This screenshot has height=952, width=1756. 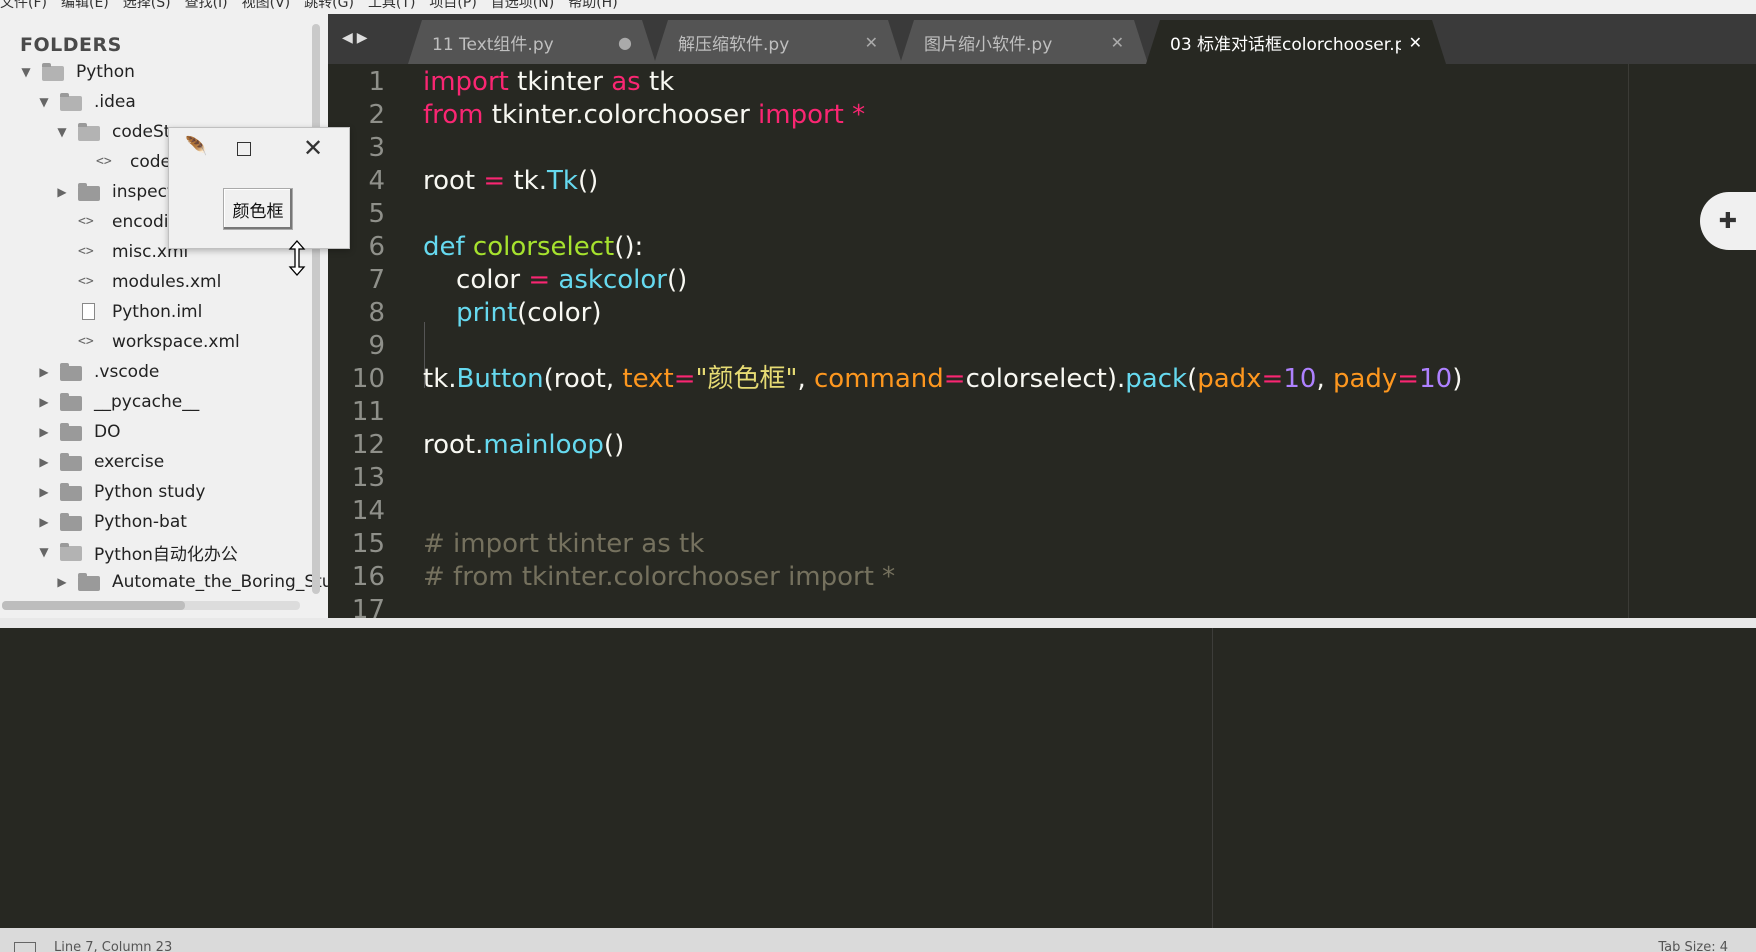 I want to click on code-line-16: # from tkinter.colorchooser import *, so click(x=659, y=577).